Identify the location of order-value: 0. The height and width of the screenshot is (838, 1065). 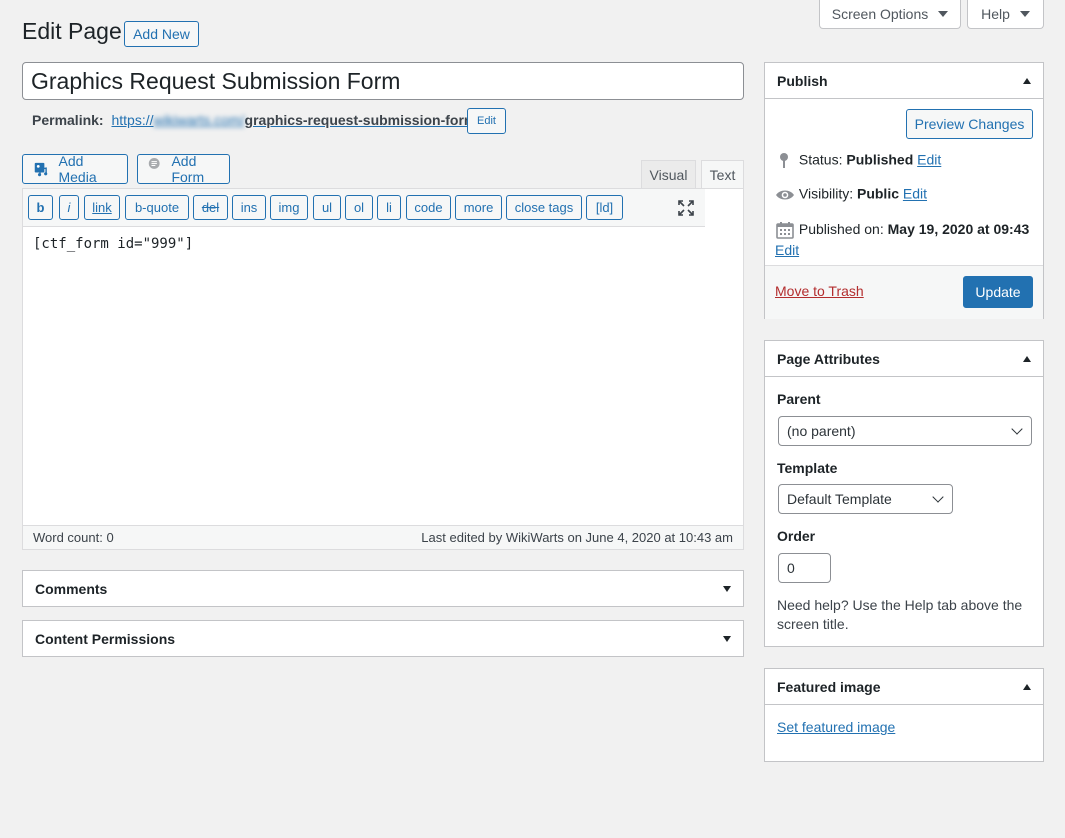
(791, 568).